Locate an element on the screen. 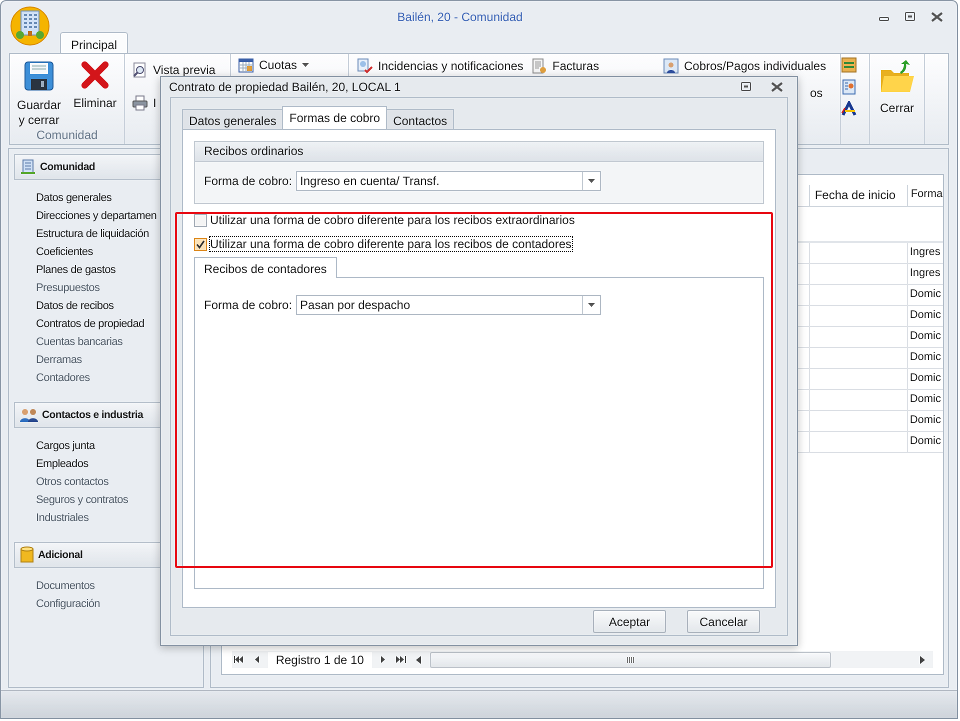 Image resolution: width=960 pixels, height=721 pixels. delete-x-icon is located at coordinates (95, 75).